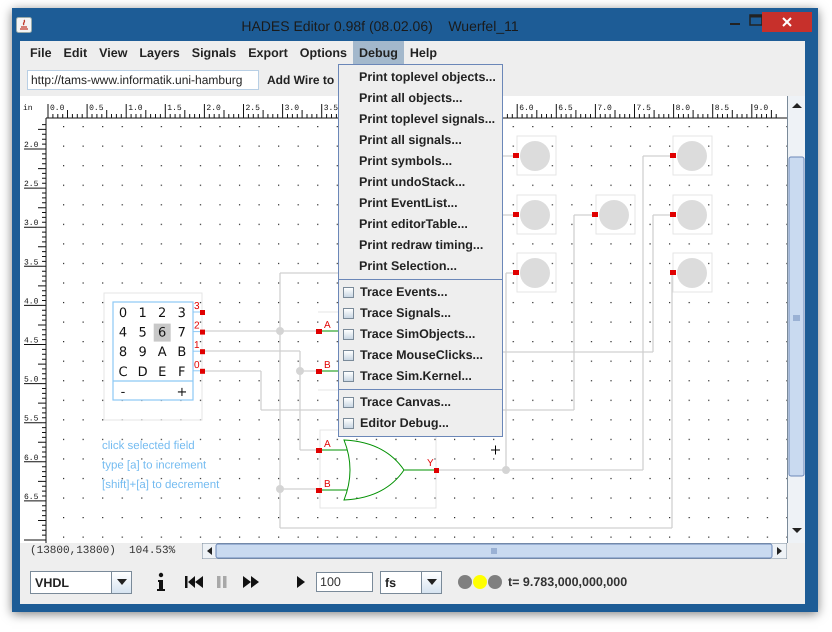 This screenshot has width=832, height=632. I want to click on keypad, so click(153, 351).